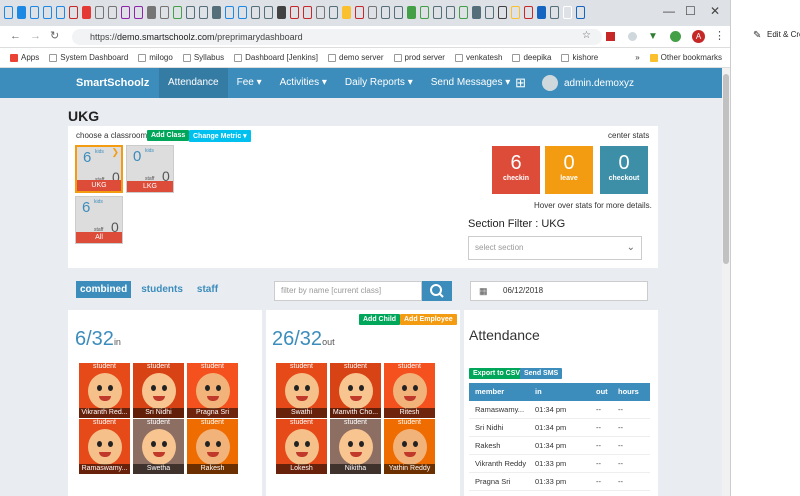 This screenshot has height=496, width=800. Describe the element at coordinates (715, 11) in the screenshot. I see `close-window-icon: ✕` at that location.